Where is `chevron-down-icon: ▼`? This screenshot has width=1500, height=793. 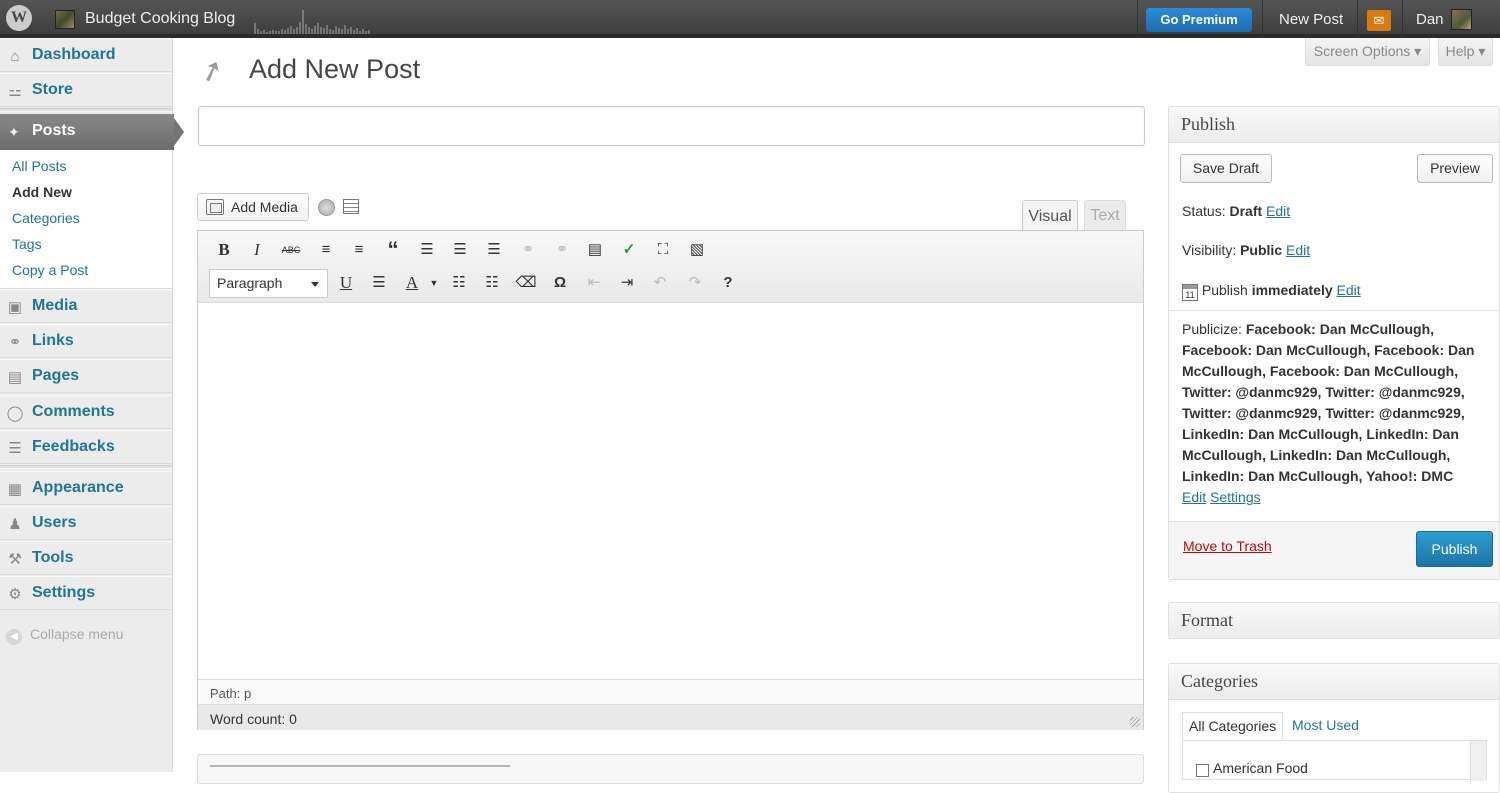
chevron-down-icon: ▼ is located at coordinates (434, 283).